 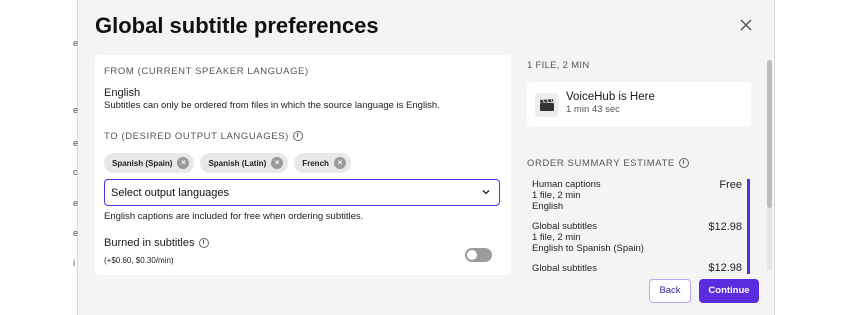 I want to click on select-placeholder: Select output languages, so click(x=170, y=192).